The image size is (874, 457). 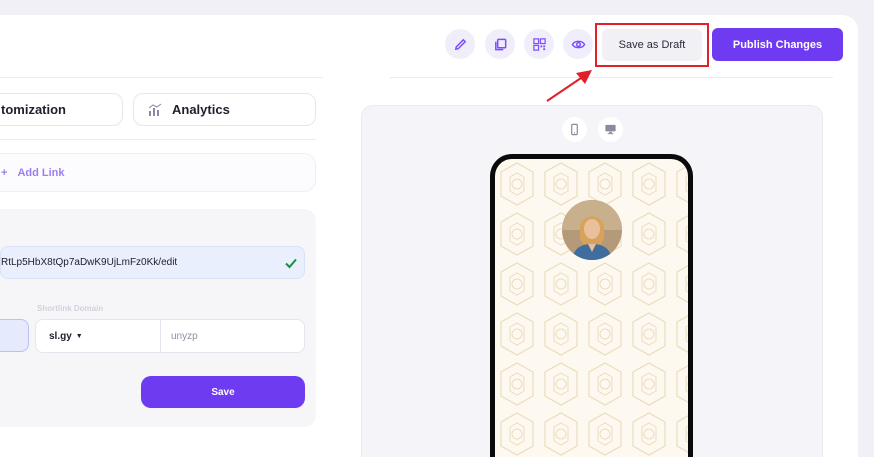 I want to click on annotation-arrow, so click(x=569, y=86).